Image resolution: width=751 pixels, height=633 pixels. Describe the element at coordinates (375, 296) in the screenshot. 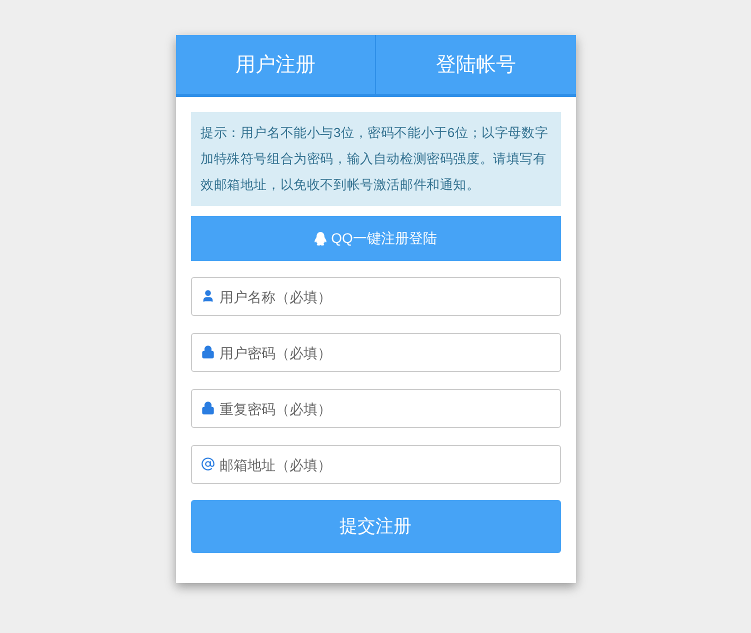

I see `input-field: 用户名称（必填）` at that location.